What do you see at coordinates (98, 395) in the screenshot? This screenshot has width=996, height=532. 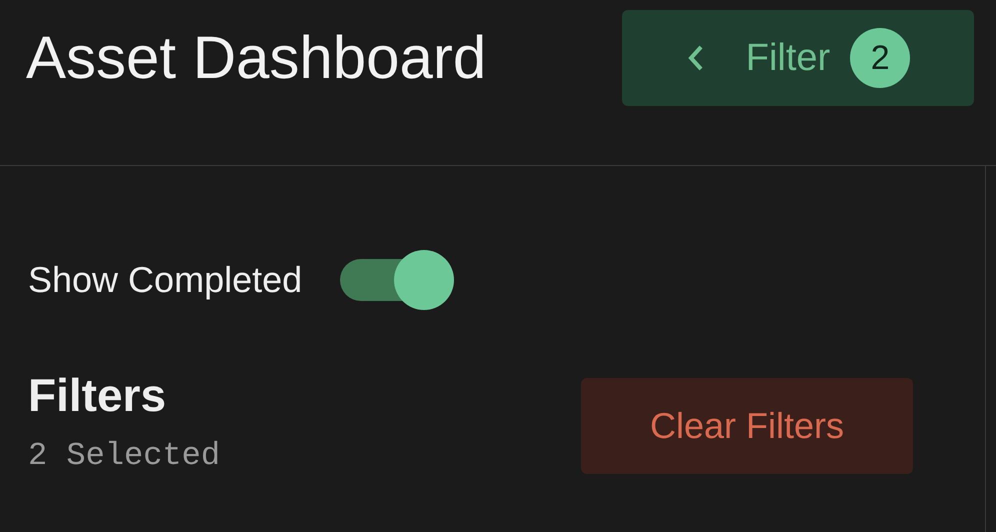 I see `filters-heading: Filters` at bounding box center [98, 395].